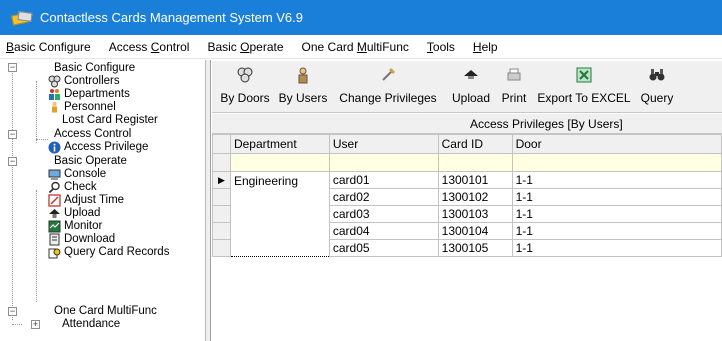 This screenshot has height=341, width=722. What do you see at coordinates (84, 81) in the screenshot?
I see `tree-controllers: Controllers` at bounding box center [84, 81].